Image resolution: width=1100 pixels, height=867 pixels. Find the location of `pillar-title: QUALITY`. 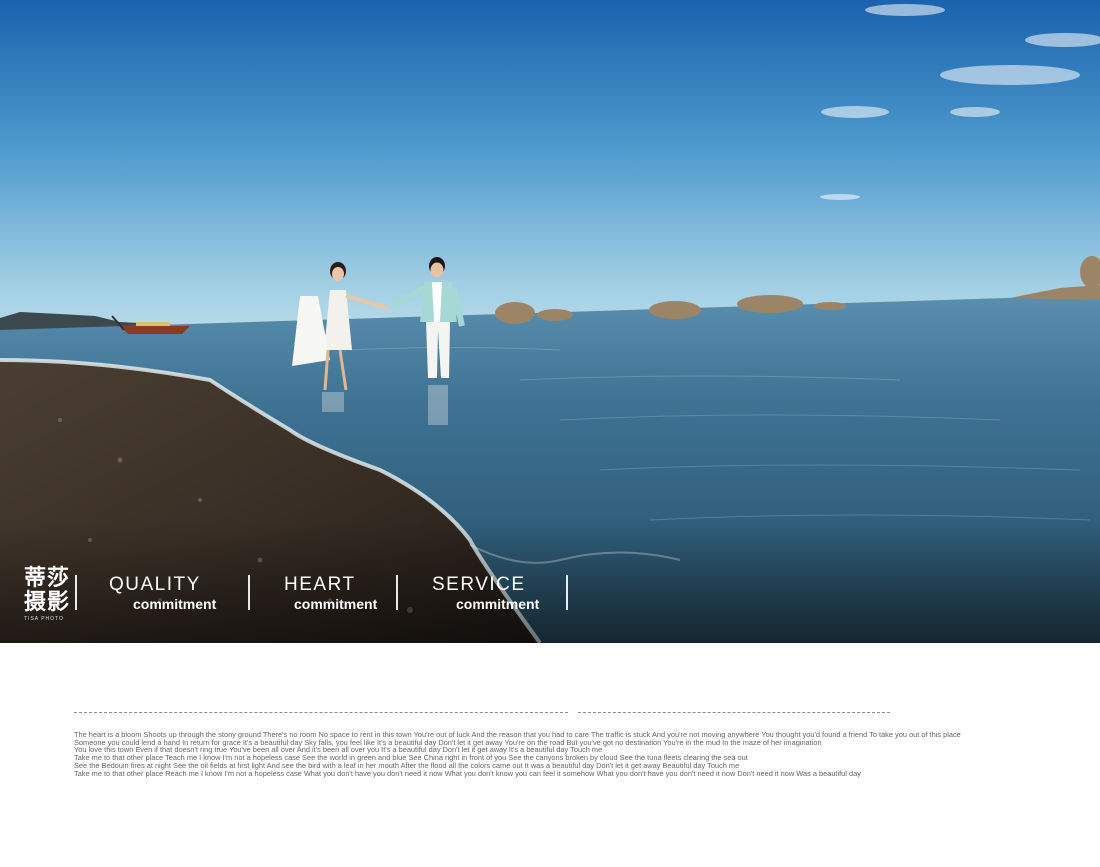

pillar-title: QUALITY is located at coordinates (155, 584).